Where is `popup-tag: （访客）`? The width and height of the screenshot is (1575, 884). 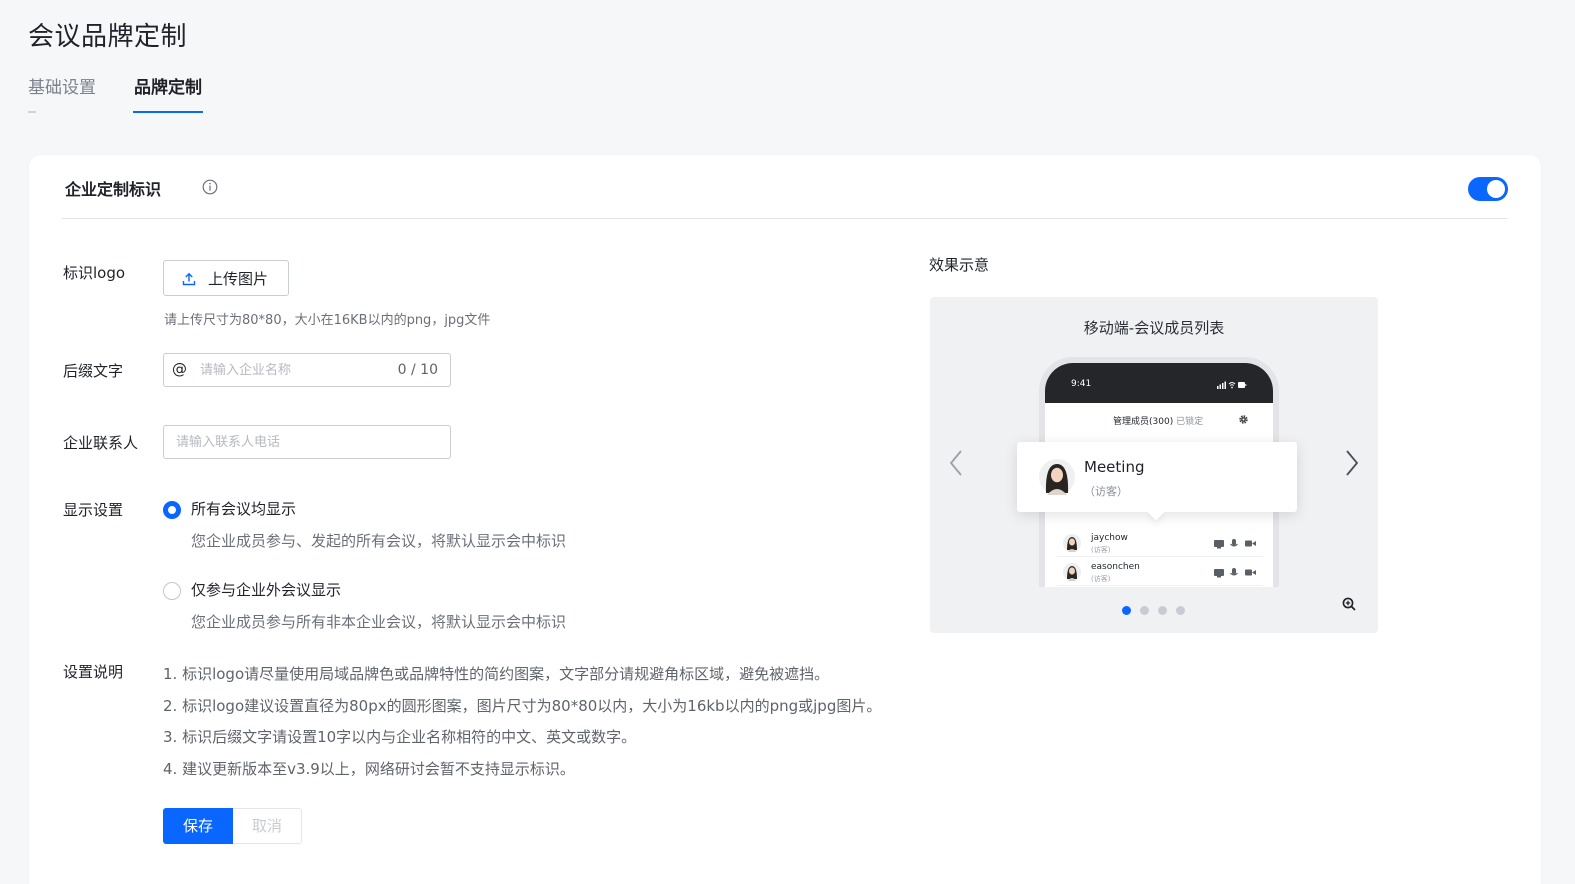
popup-tag: （访客） is located at coordinates (1106, 491).